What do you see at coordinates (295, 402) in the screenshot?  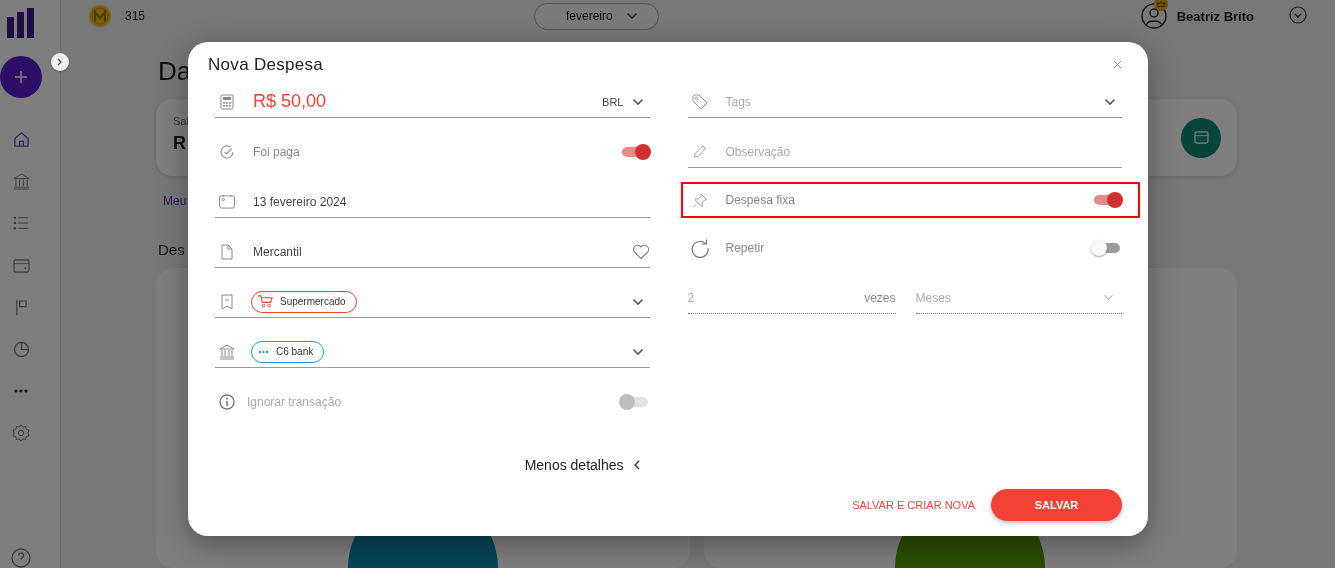 I see `toggle-label: Ignorar transação` at bounding box center [295, 402].